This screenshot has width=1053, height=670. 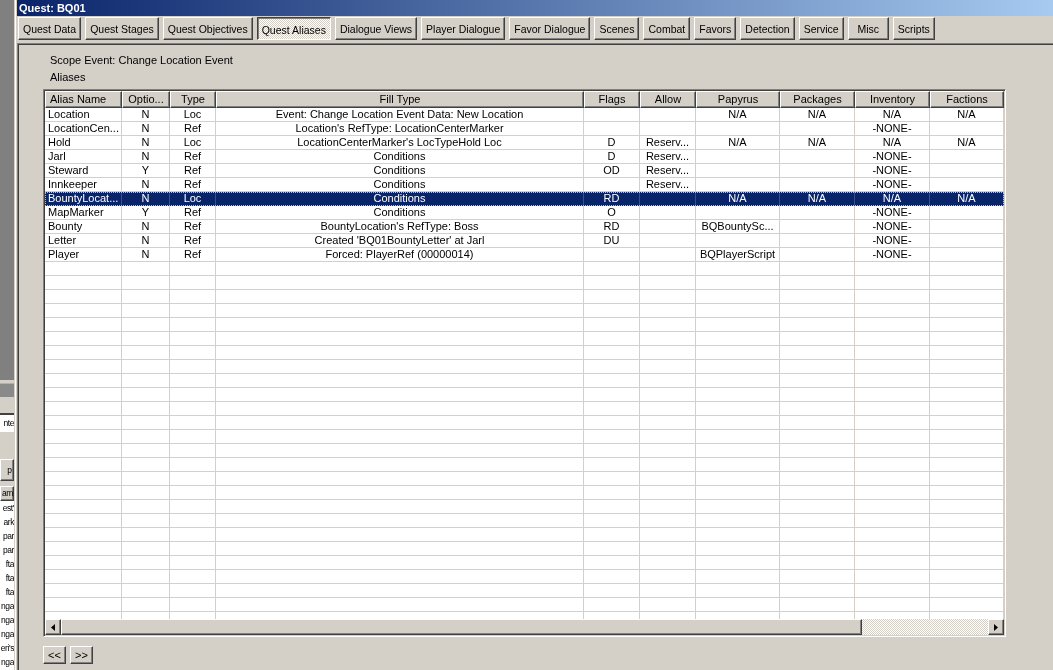 I want to click on previous-button: <<, so click(x=54, y=655).